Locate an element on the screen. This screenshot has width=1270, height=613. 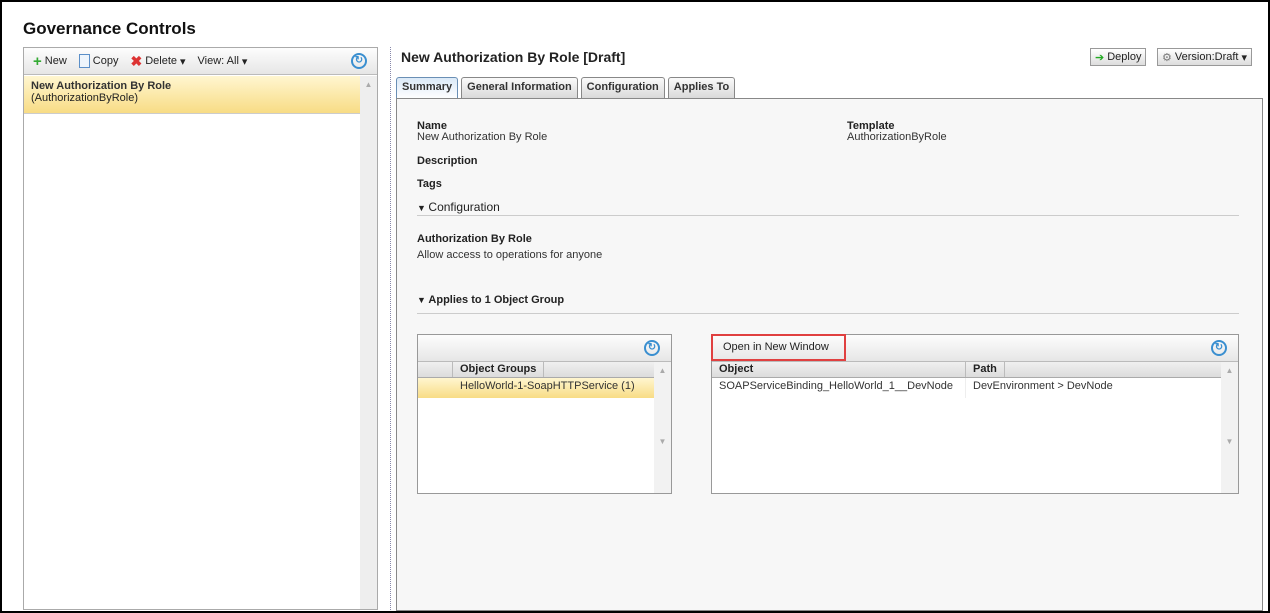
open-in-new-window-button: Open in New Window is located at coordinates (778, 347).